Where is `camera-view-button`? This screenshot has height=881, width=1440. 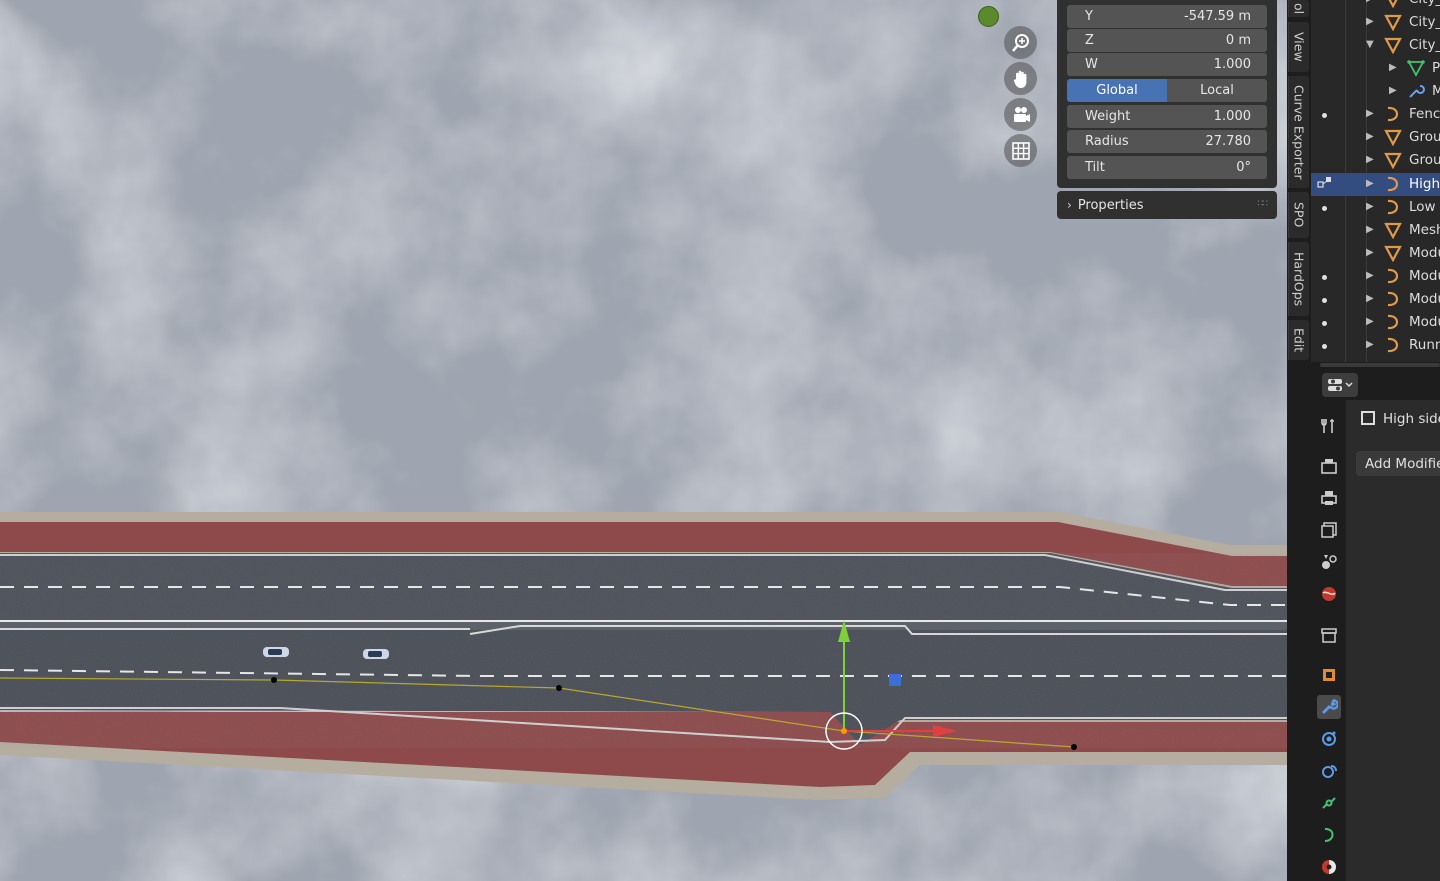
camera-view-button is located at coordinates (1020, 114).